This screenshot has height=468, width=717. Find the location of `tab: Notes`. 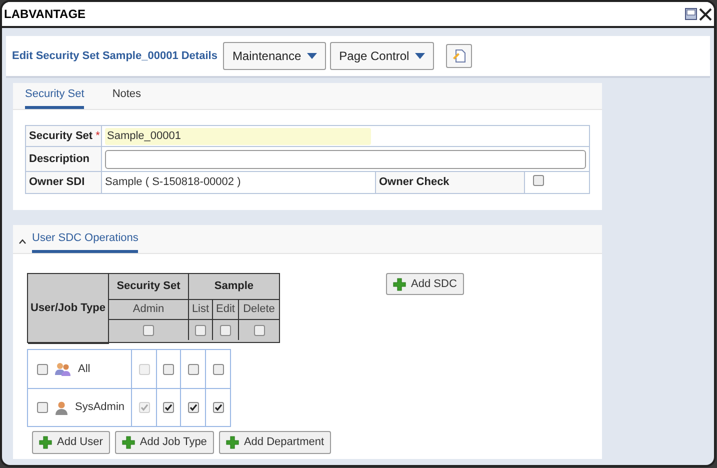

tab: Notes is located at coordinates (127, 97).